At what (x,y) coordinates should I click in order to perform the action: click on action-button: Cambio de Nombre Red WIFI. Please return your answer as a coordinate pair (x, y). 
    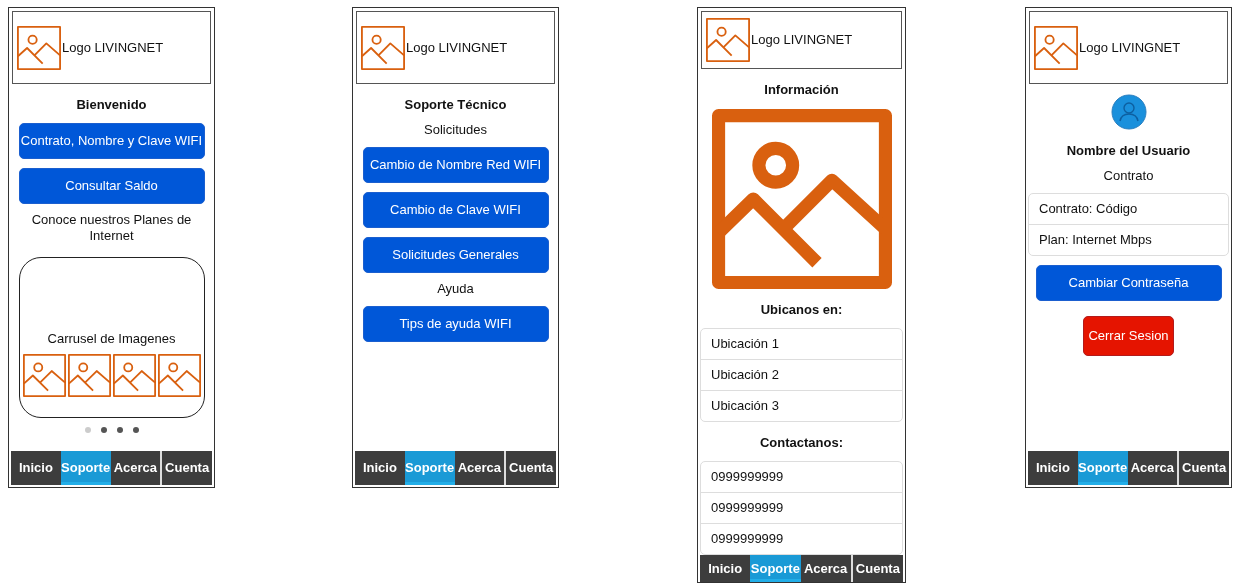
    Looking at the image, I should click on (455, 165).